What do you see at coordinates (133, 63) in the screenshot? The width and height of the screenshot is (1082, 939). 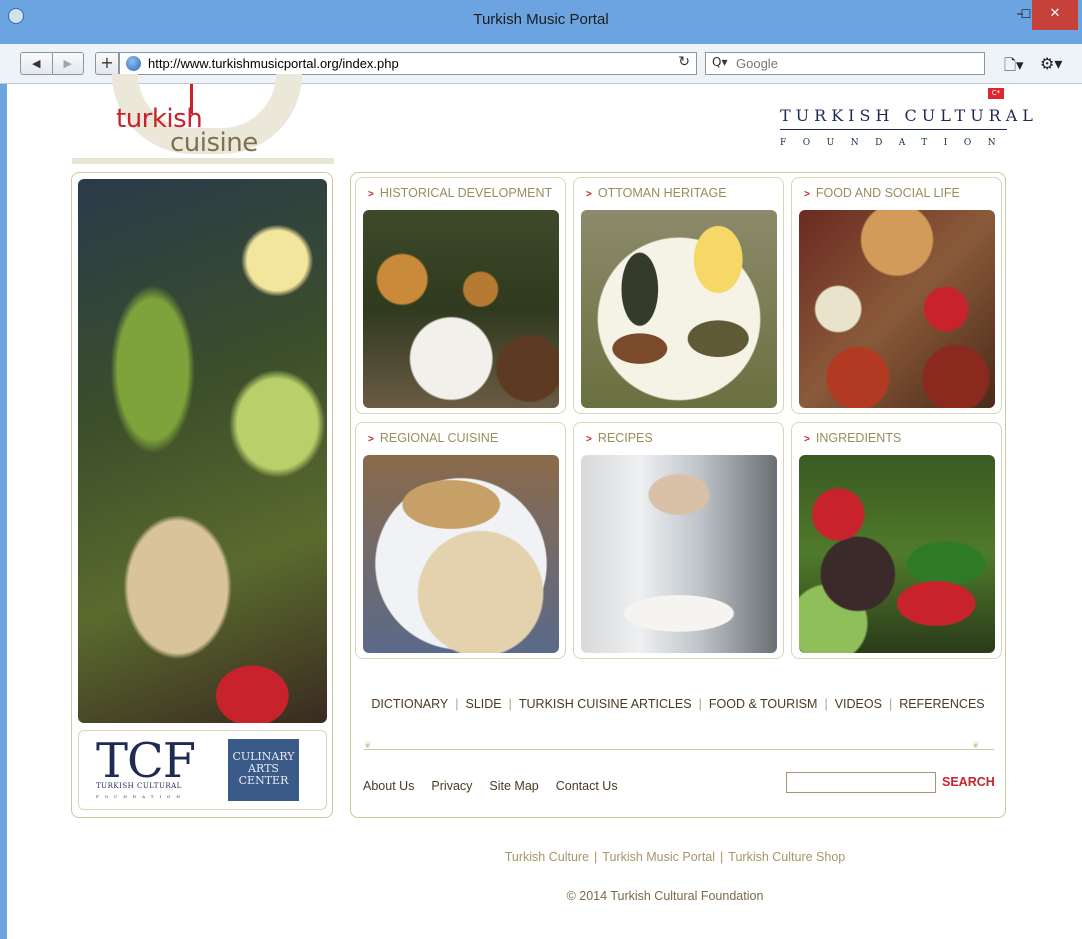 I see `globe-icon` at bounding box center [133, 63].